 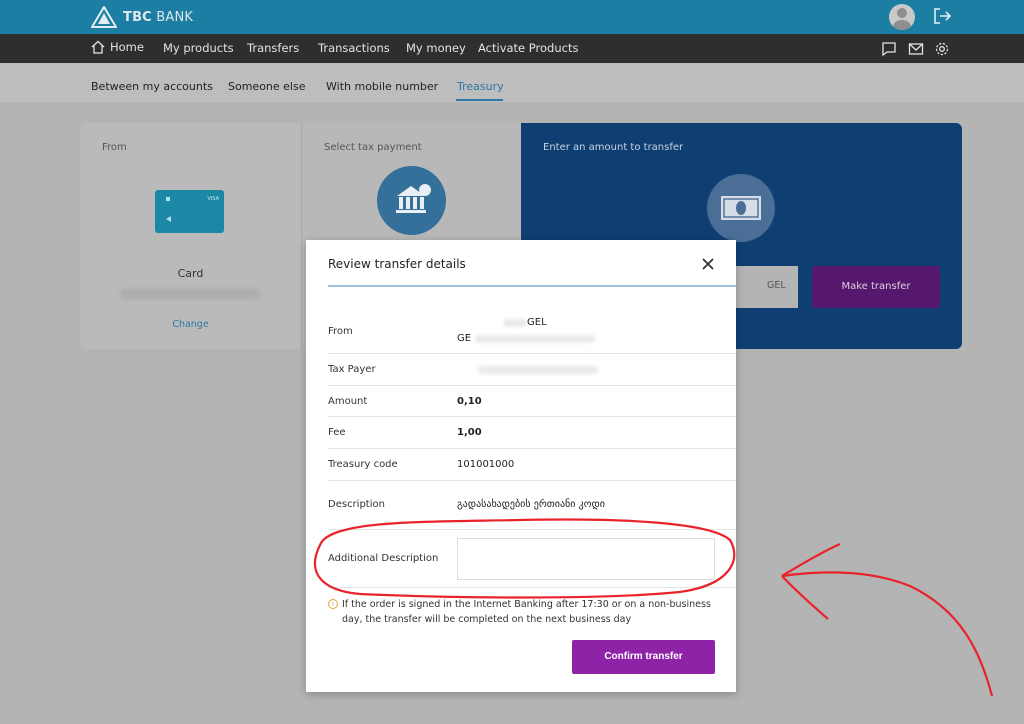 What do you see at coordinates (373, 147) in the screenshot?
I see `tax-label: Select tax payment` at bounding box center [373, 147].